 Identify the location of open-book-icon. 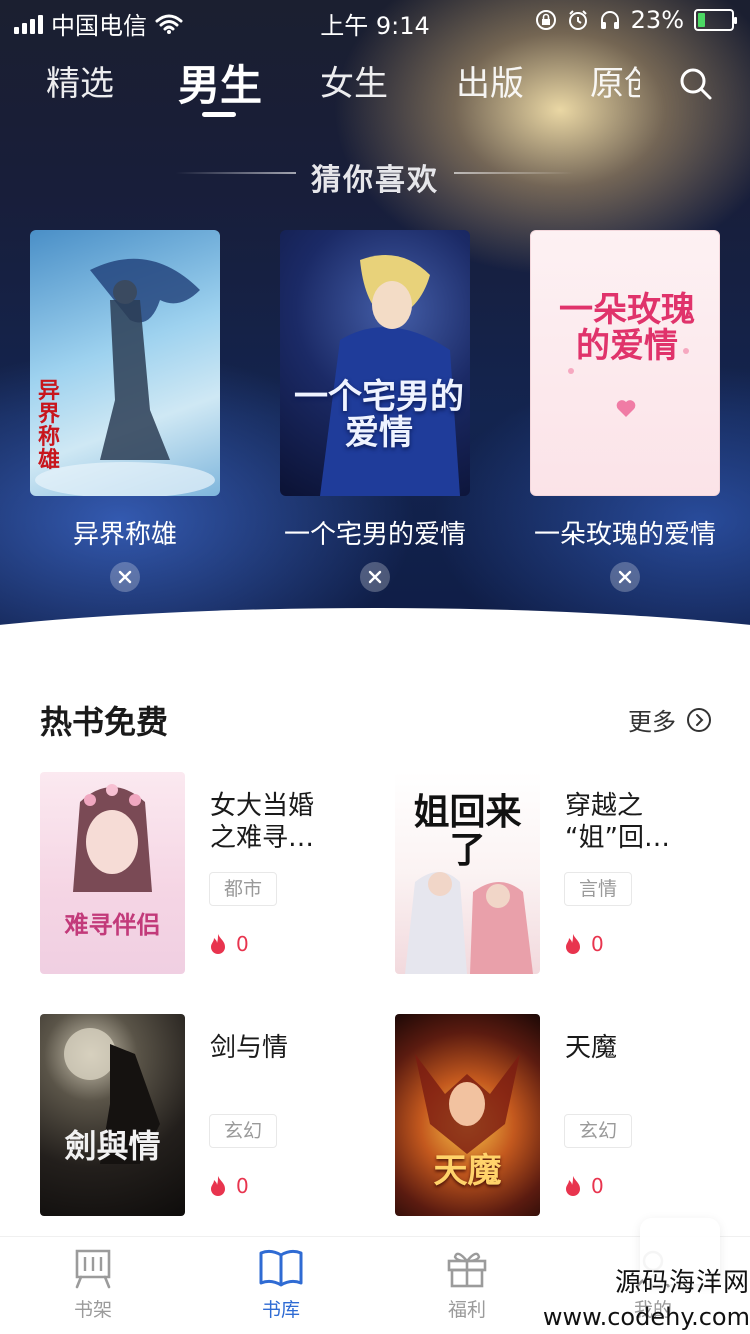
(281, 1268).